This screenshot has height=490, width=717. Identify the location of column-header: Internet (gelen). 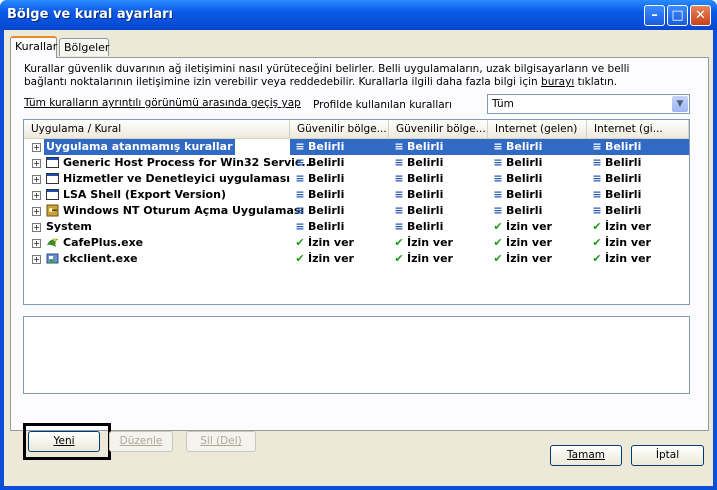
(537, 129).